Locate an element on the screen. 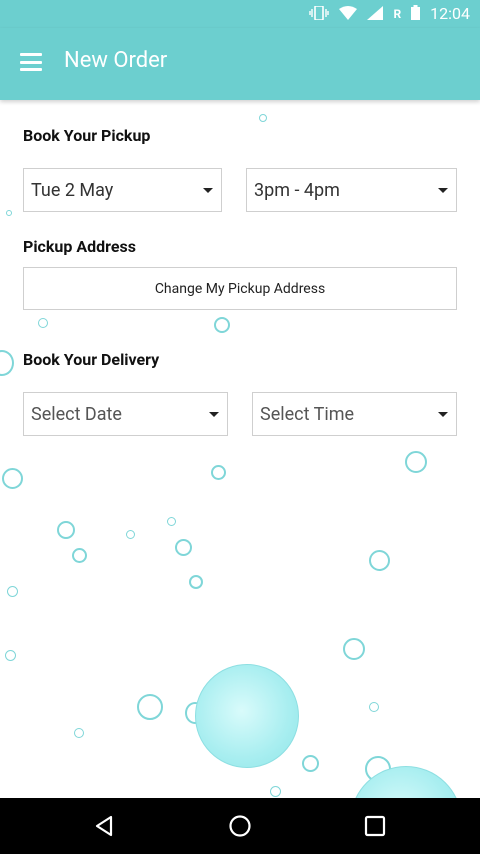 The image size is (480, 854). change-pickup-address-button: Change My Pickup Address is located at coordinates (240, 288).